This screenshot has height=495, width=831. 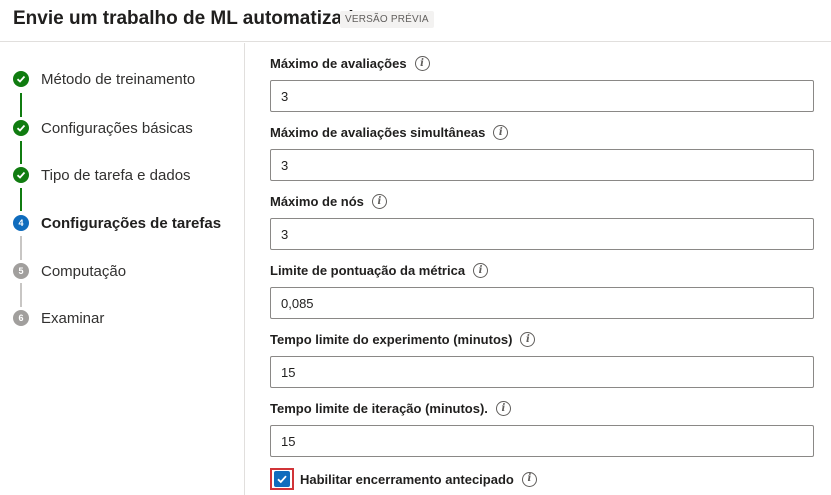 I want to click on experiment-timeout-label: Tempo limite do experimento (minutos) i, so click(x=403, y=339).